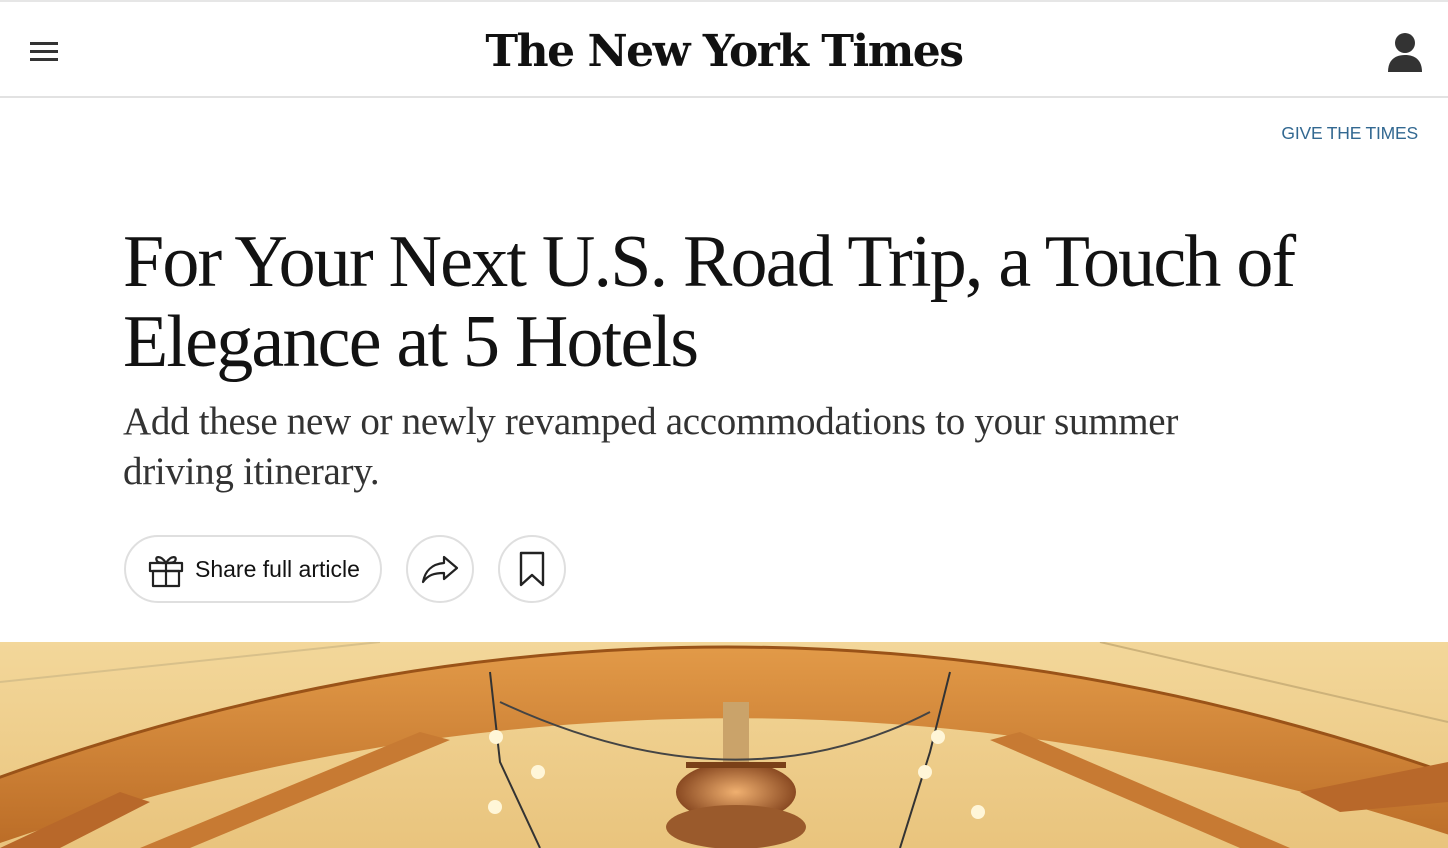 The height and width of the screenshot is (848, 1448). I want to click on headline-line-2: Elegance at 5 Hotels, so click(411, 342).